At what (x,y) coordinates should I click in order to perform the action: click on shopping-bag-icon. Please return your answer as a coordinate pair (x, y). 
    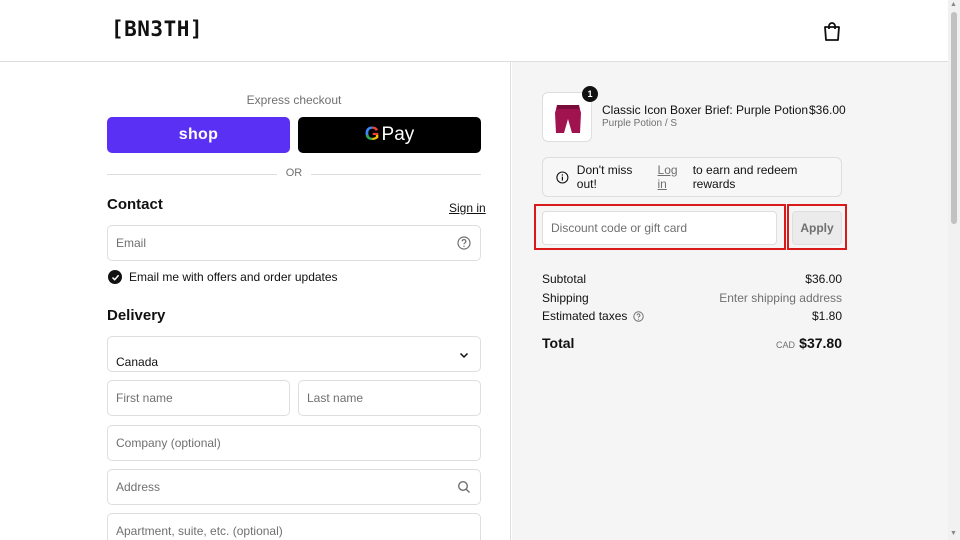
    Looking at the image, I should click on (832, 31).